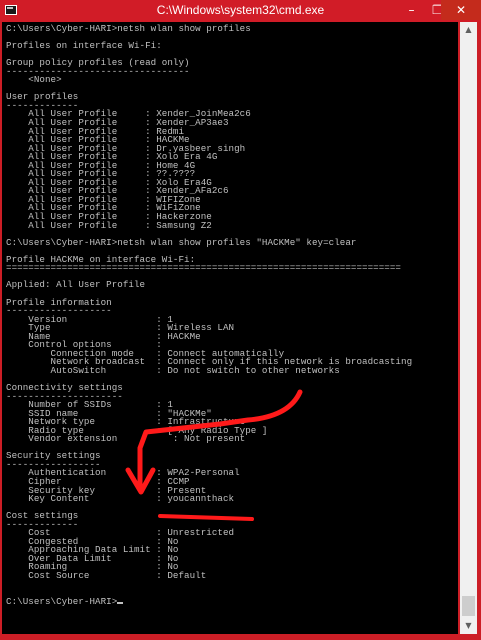 The image size is (481, 640). What do you see at coordinates (468, 30) in the screenshot?
I see `scroll-up-arrow-icon: ▲` at bounding box center [468, 30].